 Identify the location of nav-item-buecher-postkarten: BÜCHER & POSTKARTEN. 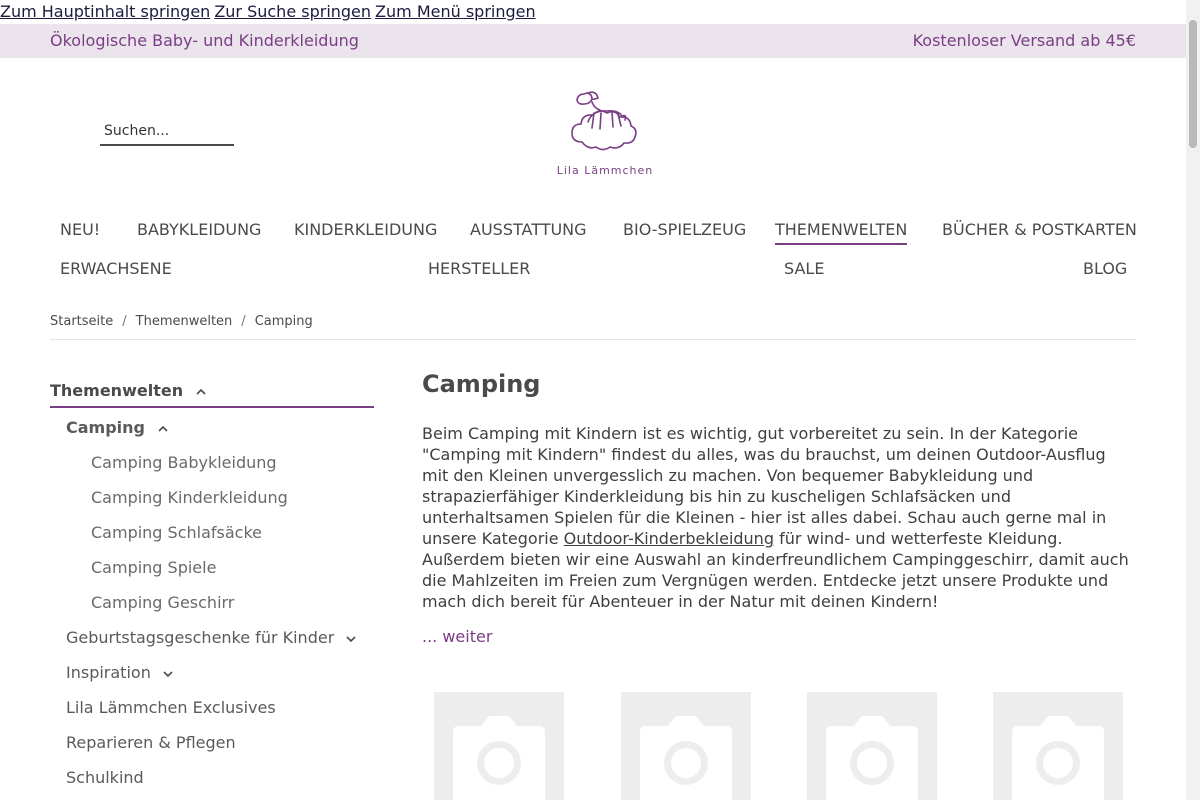
(1039, 229).